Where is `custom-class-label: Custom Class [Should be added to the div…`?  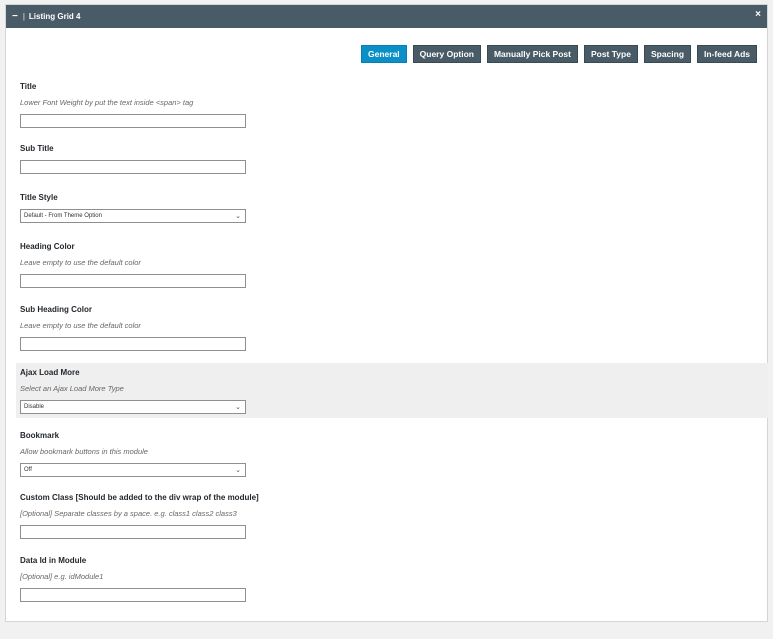 custom-class-label: Custom Class [Should be added to the div… is located at coordinates (139, 497).